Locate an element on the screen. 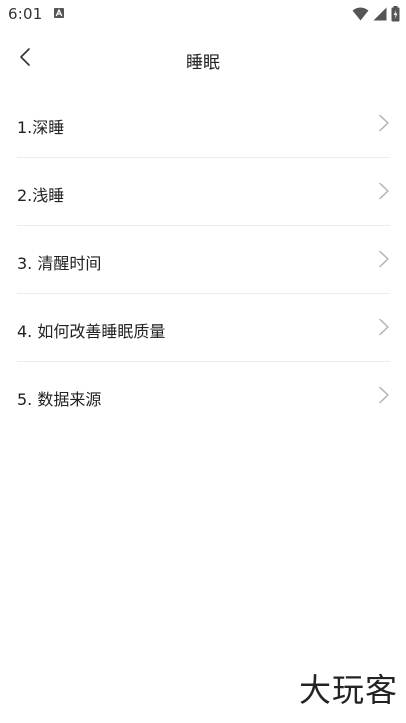  status-icons is located at coordinates (376, 14).